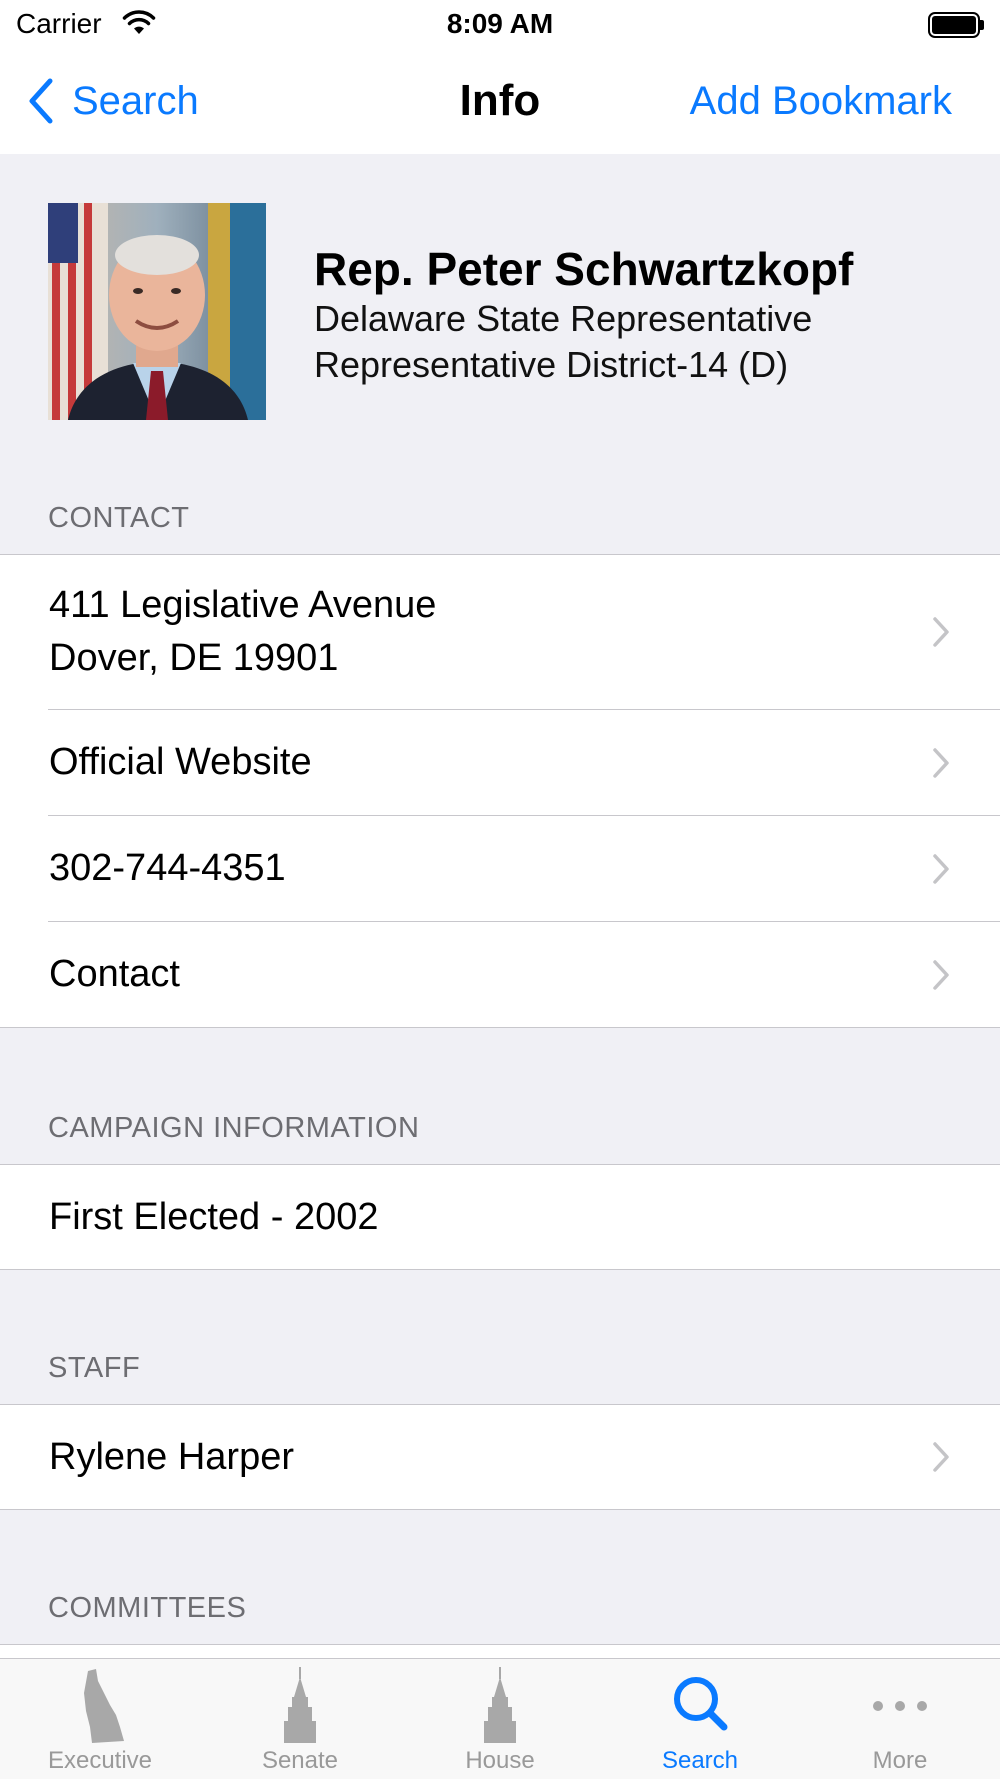 This screenshot has width=1000, height=1779. What do you see at coordinates (500, 974) in the screenshot?
I see `contact-row: Contact` at bounding box center [500, 974].